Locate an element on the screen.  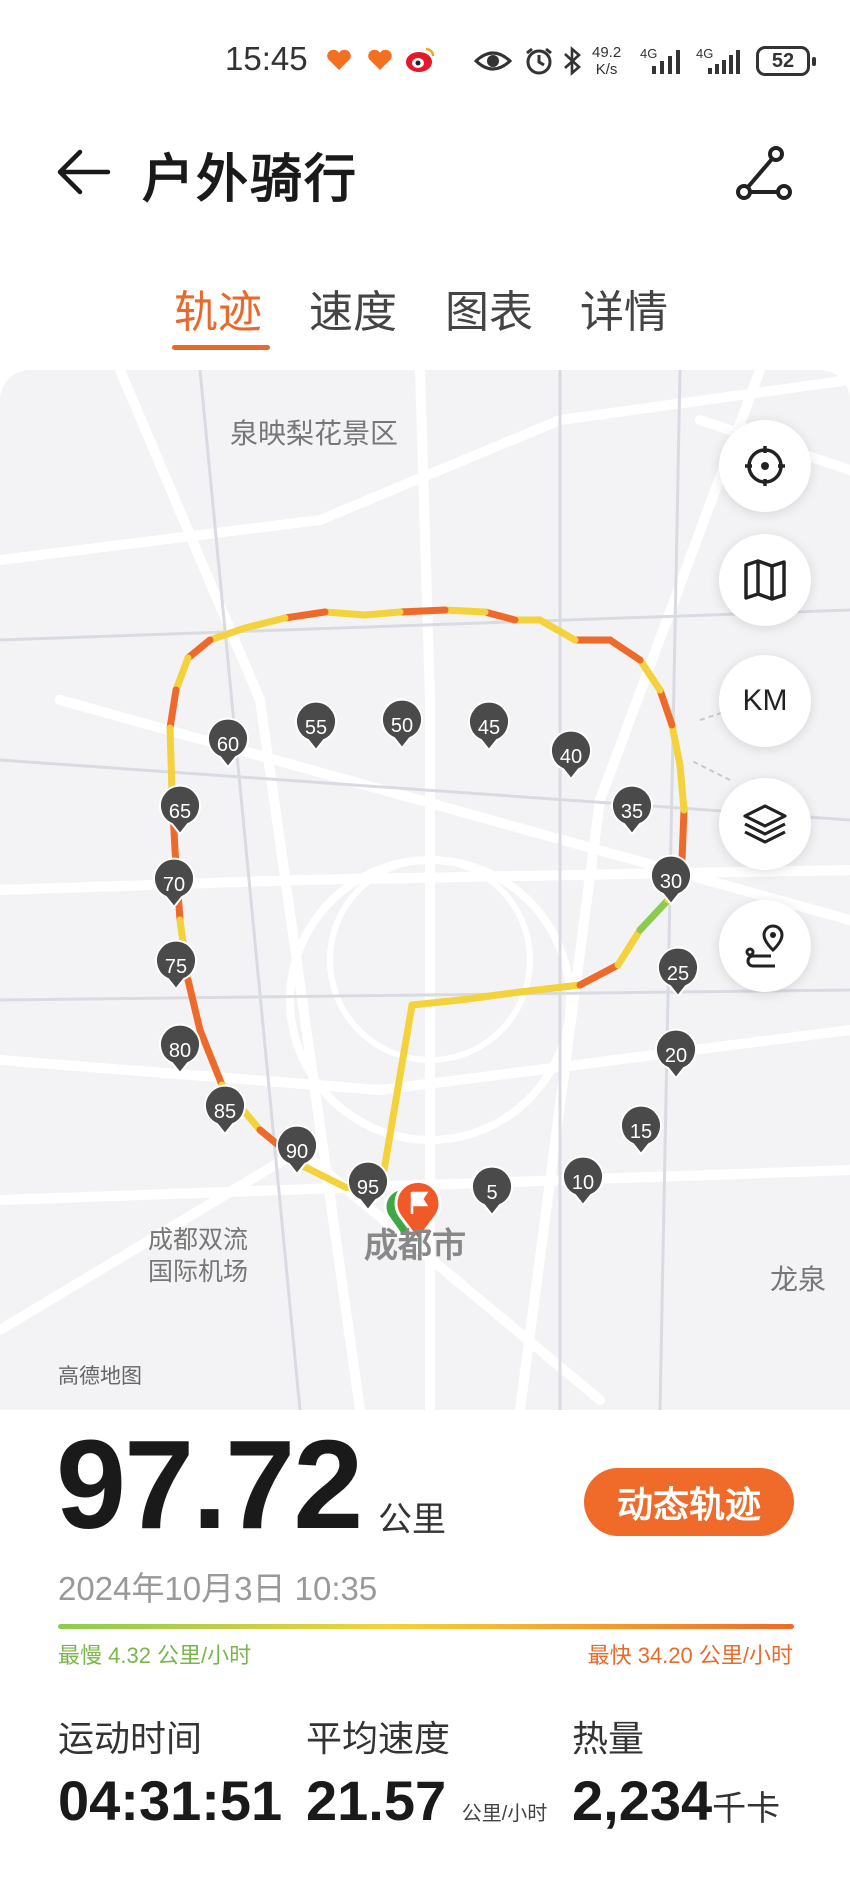
stat-value-duration: 04:31:51 is located at coordinates (170, 1800).